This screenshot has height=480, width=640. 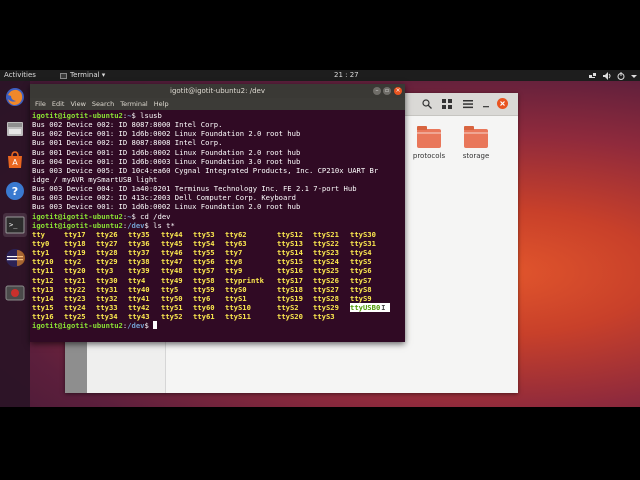 I want to click on prompt-line: igotit@igotit-ubuntu2:/dev$ ls t*, so click(x=103, y=225).